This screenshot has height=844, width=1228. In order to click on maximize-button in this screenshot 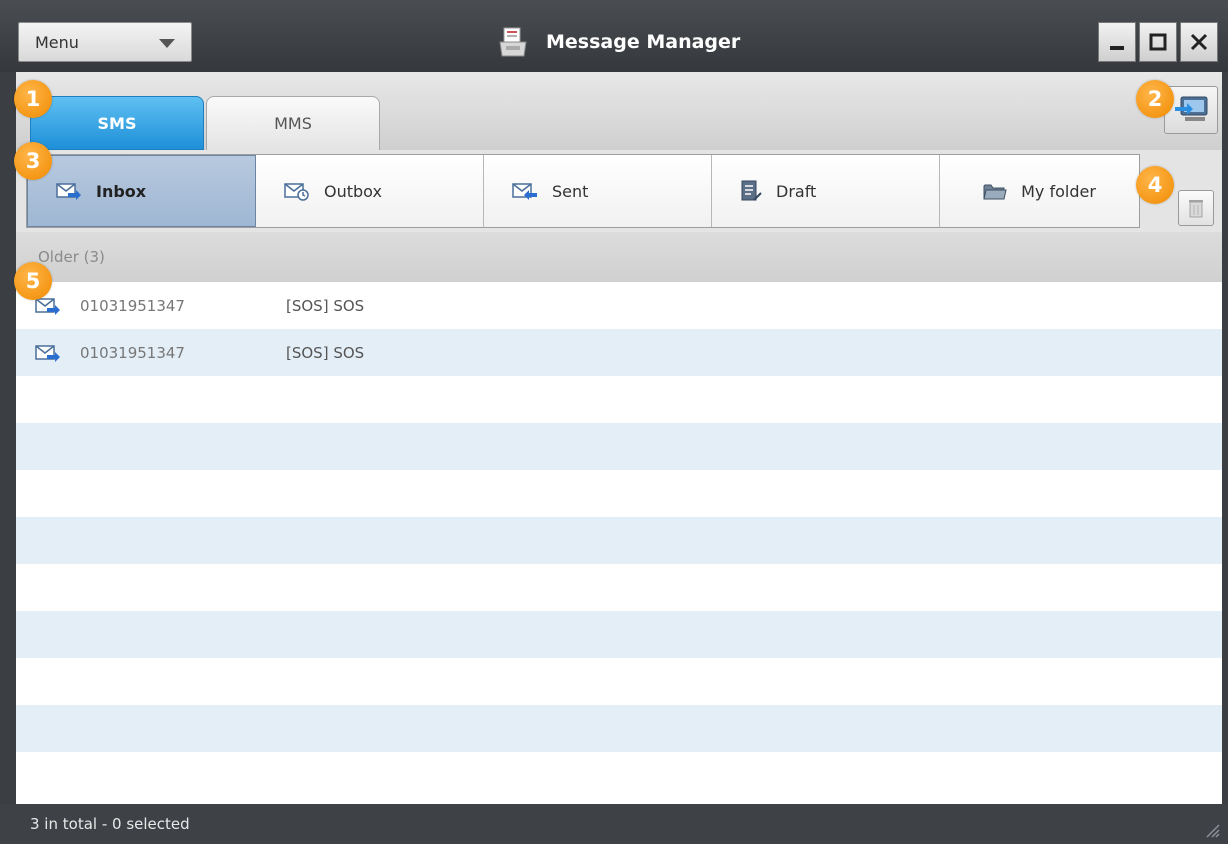, I will do `click(1158, 42)`.